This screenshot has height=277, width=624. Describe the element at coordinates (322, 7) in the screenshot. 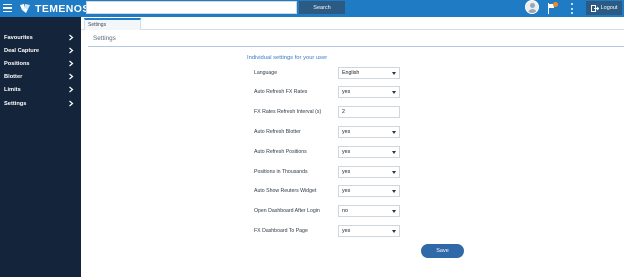

I see `search-button: Search` at that location.